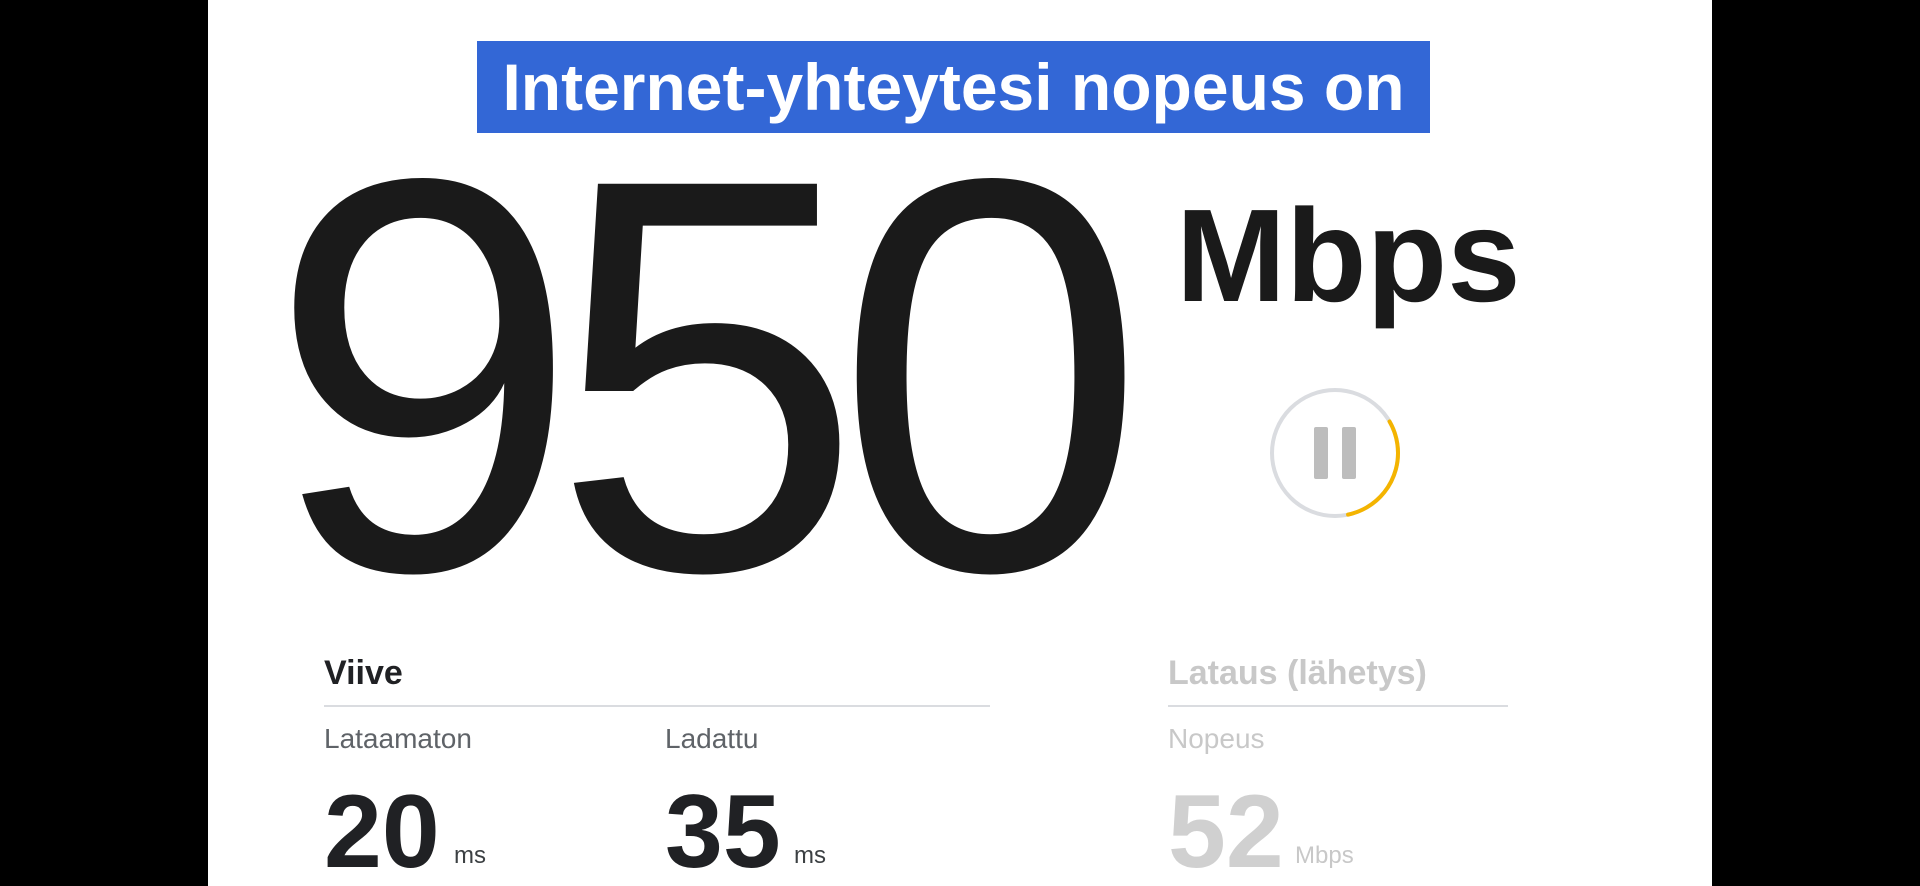 This screenshot has width=1920, height=886. What do you see at coordinates (470, 855) in the screenshot?
I see `unloaded-latency-unit: ms` at bounding box center [470, 855].